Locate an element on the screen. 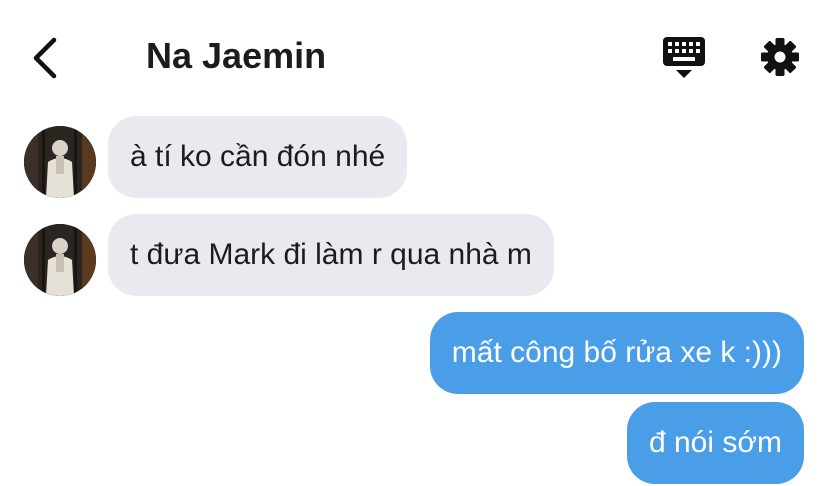  contact-name: Na Jaemin is located at coordinates (236, 55).